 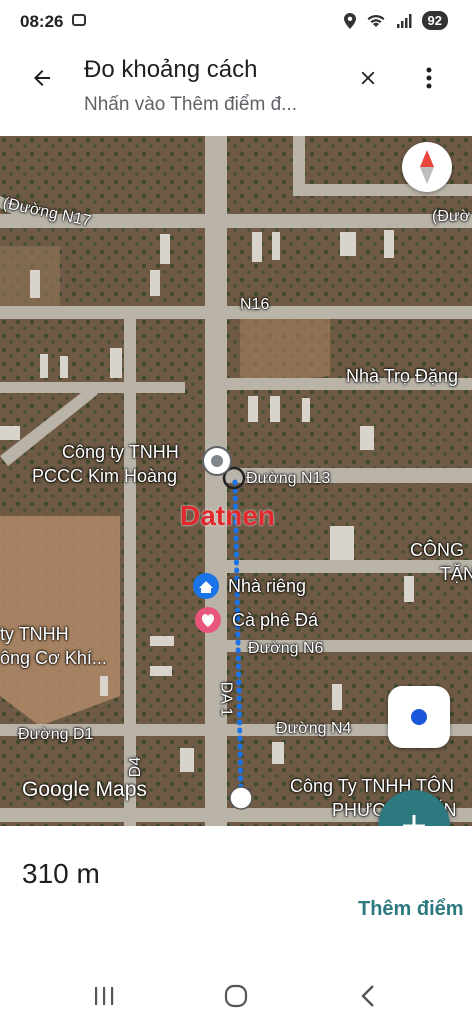 I want to click on page-title: Đo khoảng cách, so click(x=171, y=69).